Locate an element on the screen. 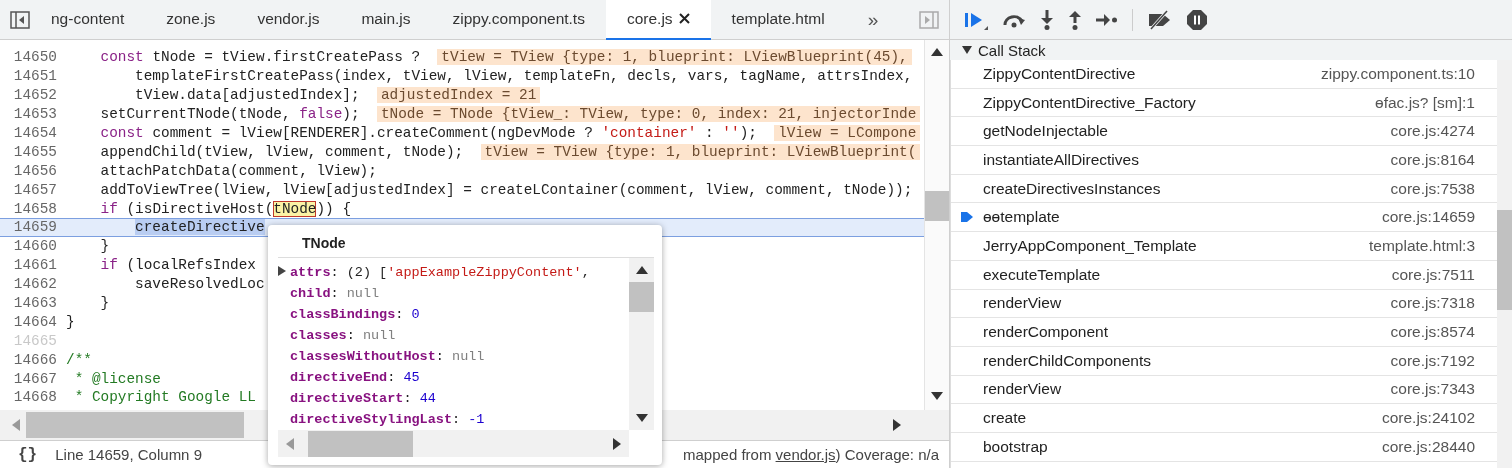 This screenshot has height=468, width=1512. popover-title: TNode is located at coordinates (466, 244).